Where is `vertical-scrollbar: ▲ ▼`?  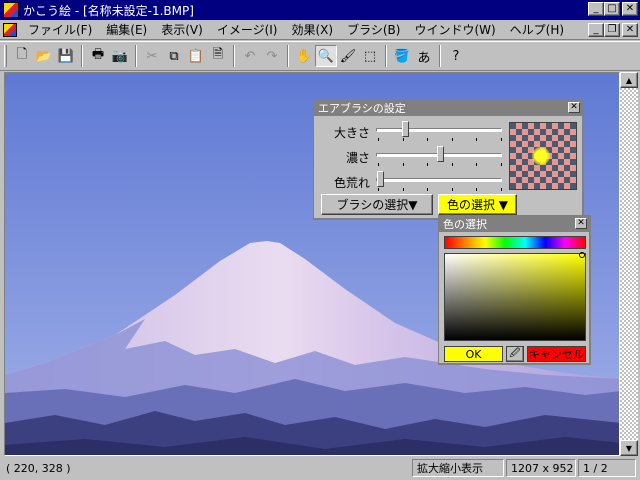
vertical-scrollbar: ▲ ▼ is located at coordinates (629, 264).